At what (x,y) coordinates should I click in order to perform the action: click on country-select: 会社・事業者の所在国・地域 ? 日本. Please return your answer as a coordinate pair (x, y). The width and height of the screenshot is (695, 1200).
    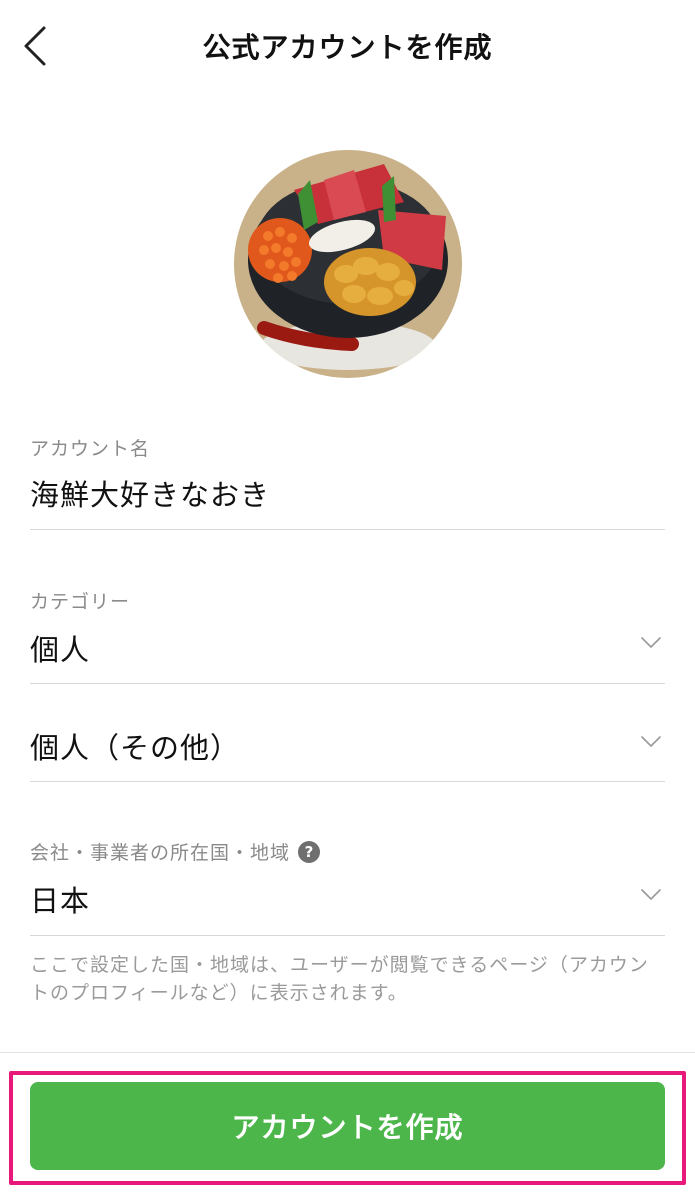
    Looking at the image, I should click on (347, 887).